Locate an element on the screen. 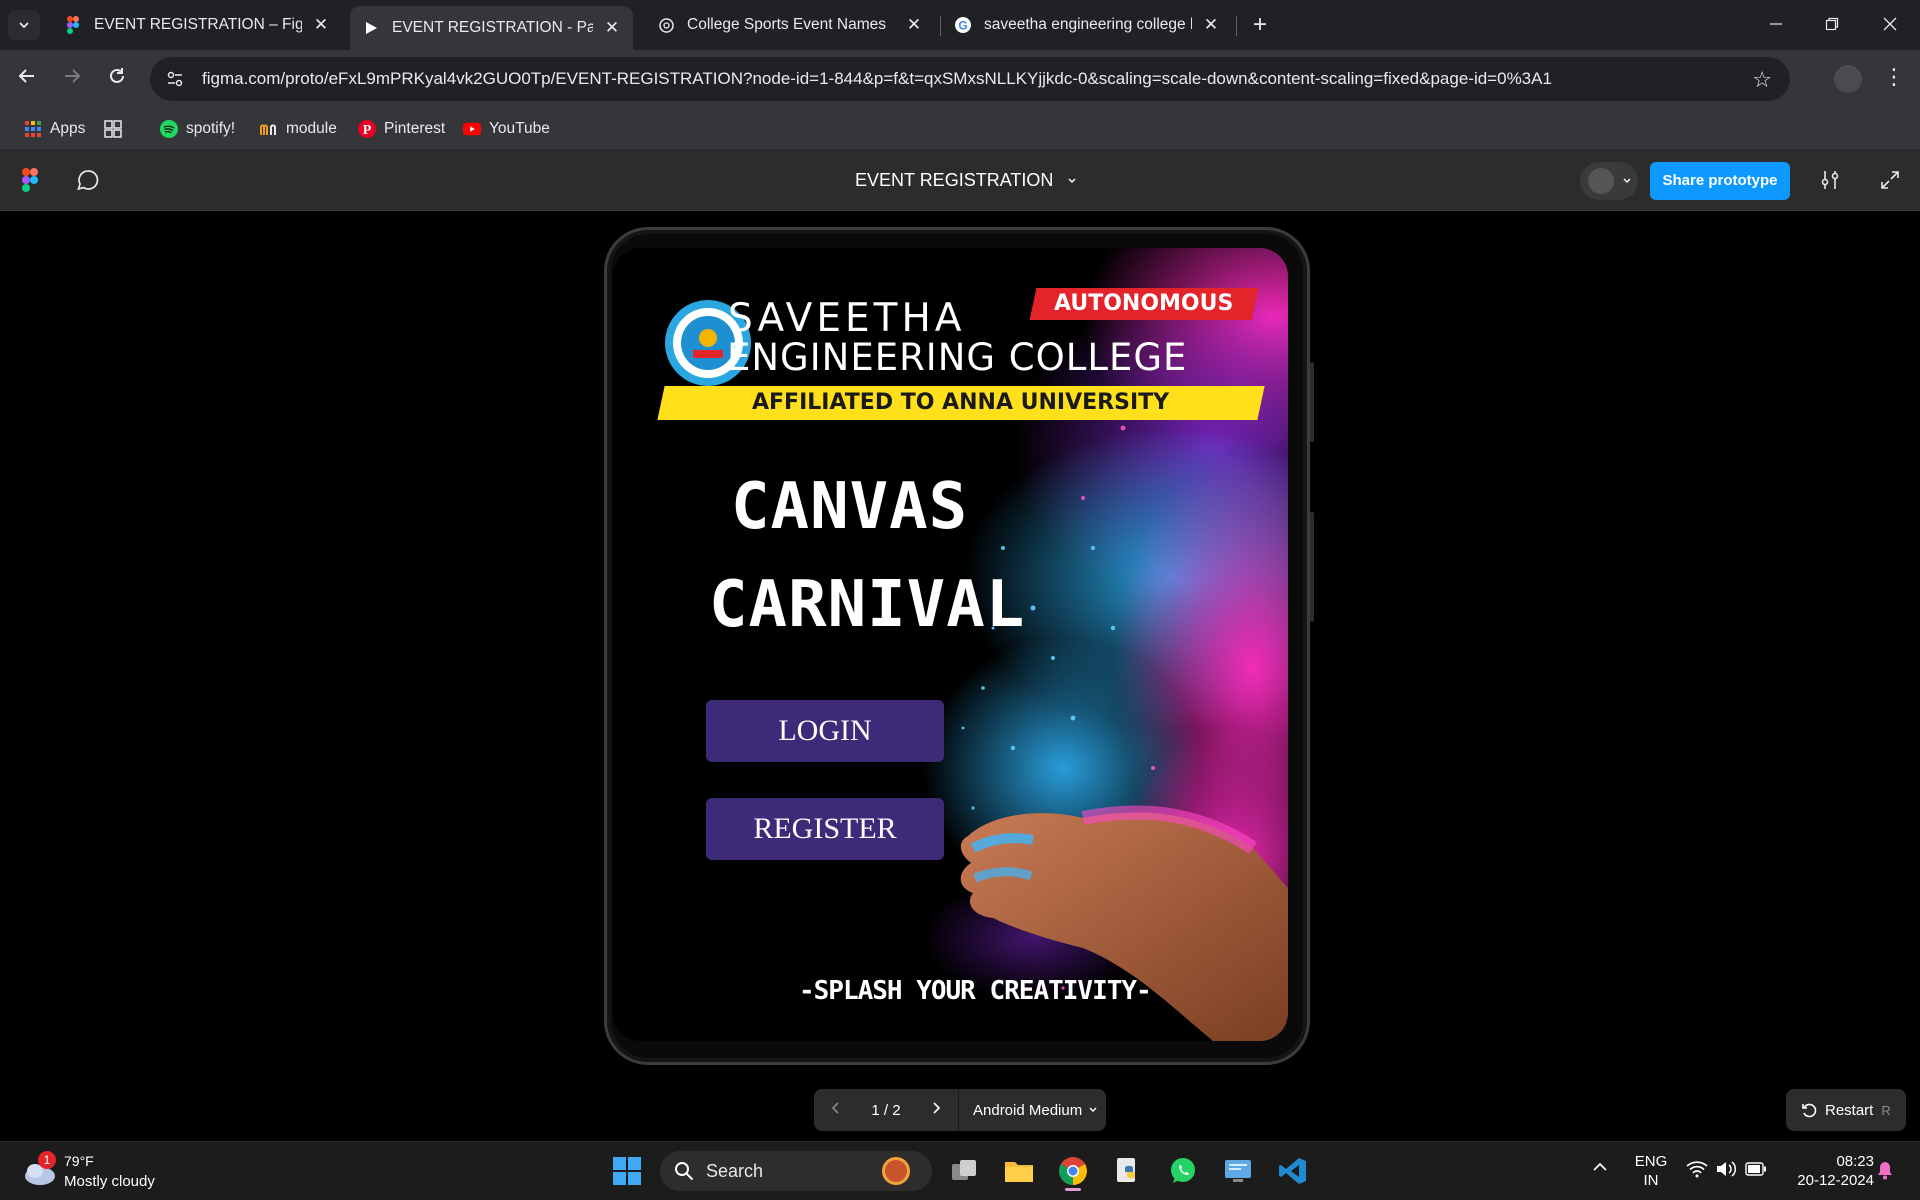  task-view-icon is located at coordinates (964, 1170).